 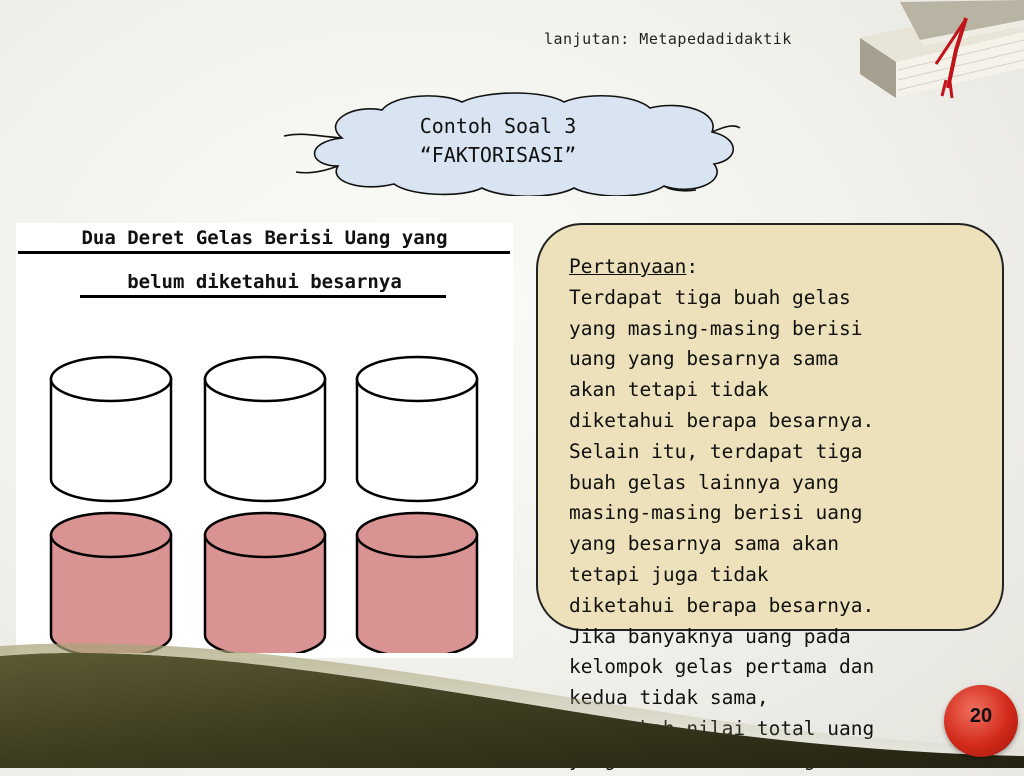 I want to click on question-label-colon: :, so click(x=692, y=266).